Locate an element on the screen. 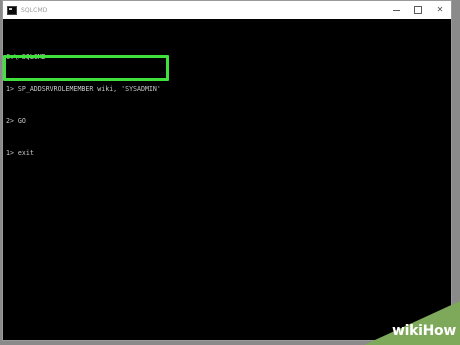  console-line: 1> exit is located at coordinates (20, 152).